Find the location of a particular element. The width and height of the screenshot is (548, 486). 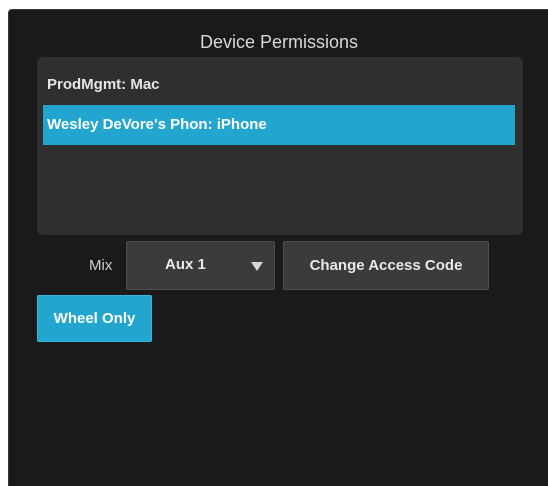

mix-select: Aux 1 is located at coordinates (200, 265).